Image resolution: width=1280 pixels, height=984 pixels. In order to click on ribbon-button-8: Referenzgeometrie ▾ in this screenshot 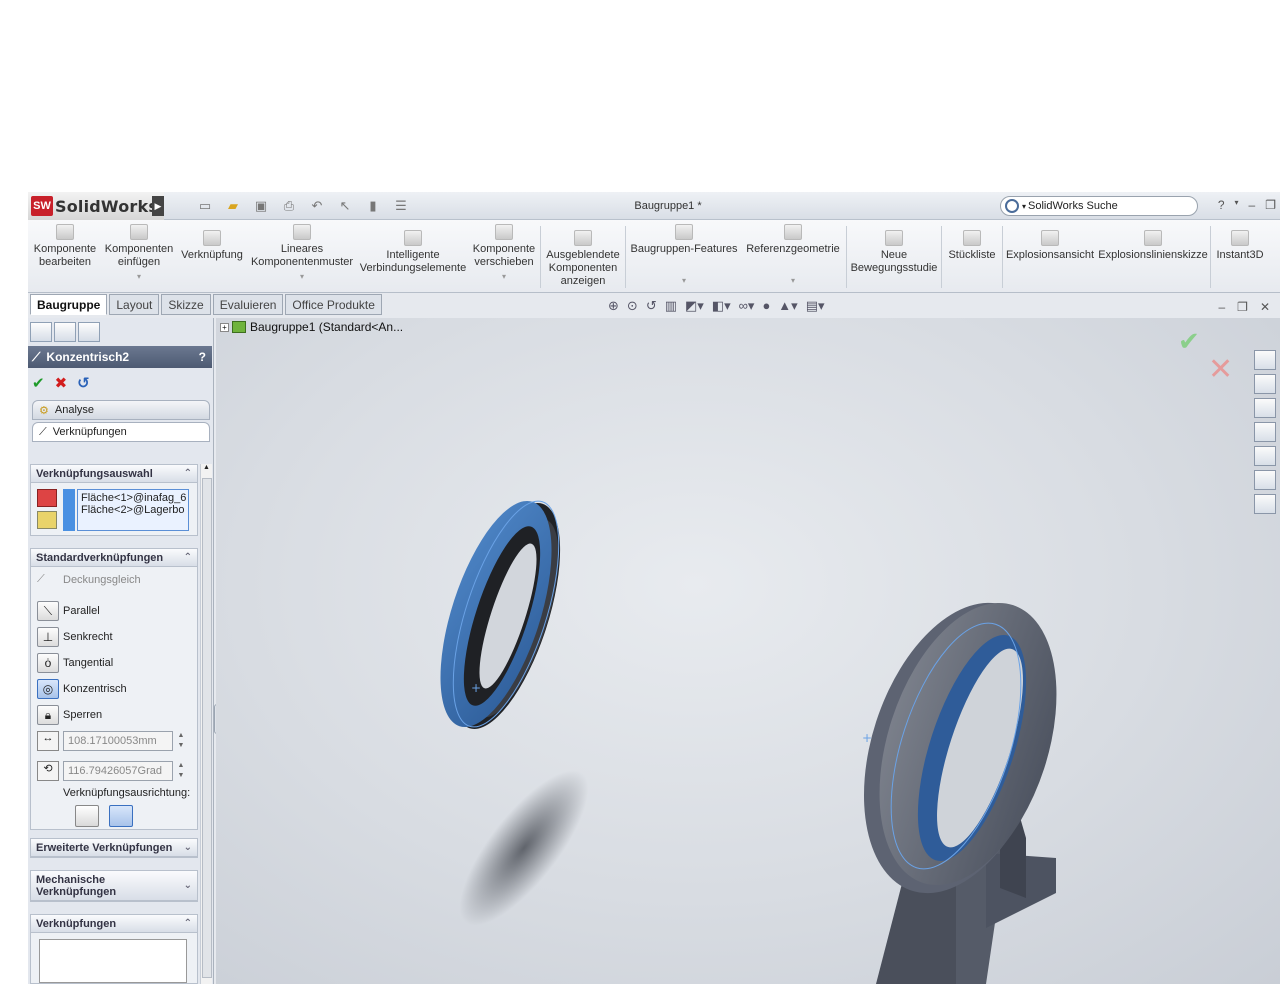, I will do `click(793, 255)`.